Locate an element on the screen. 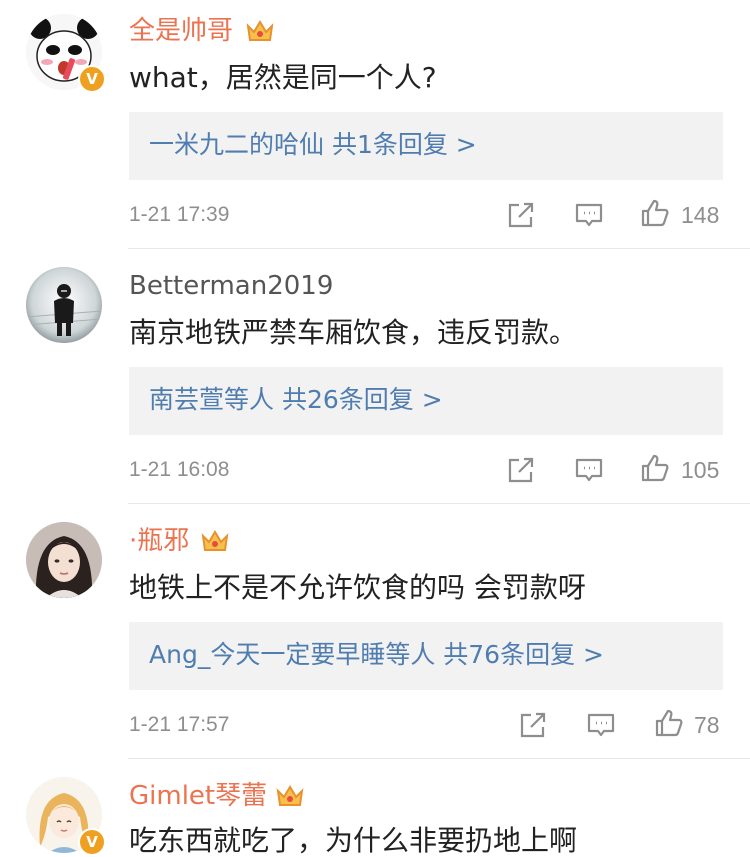 This screenshot has height=857, width=750. comment-item: V Gimlet琴蕾 吃东西就吃了，为什么非要扔地上啊 is located at coordinates (375, 808).